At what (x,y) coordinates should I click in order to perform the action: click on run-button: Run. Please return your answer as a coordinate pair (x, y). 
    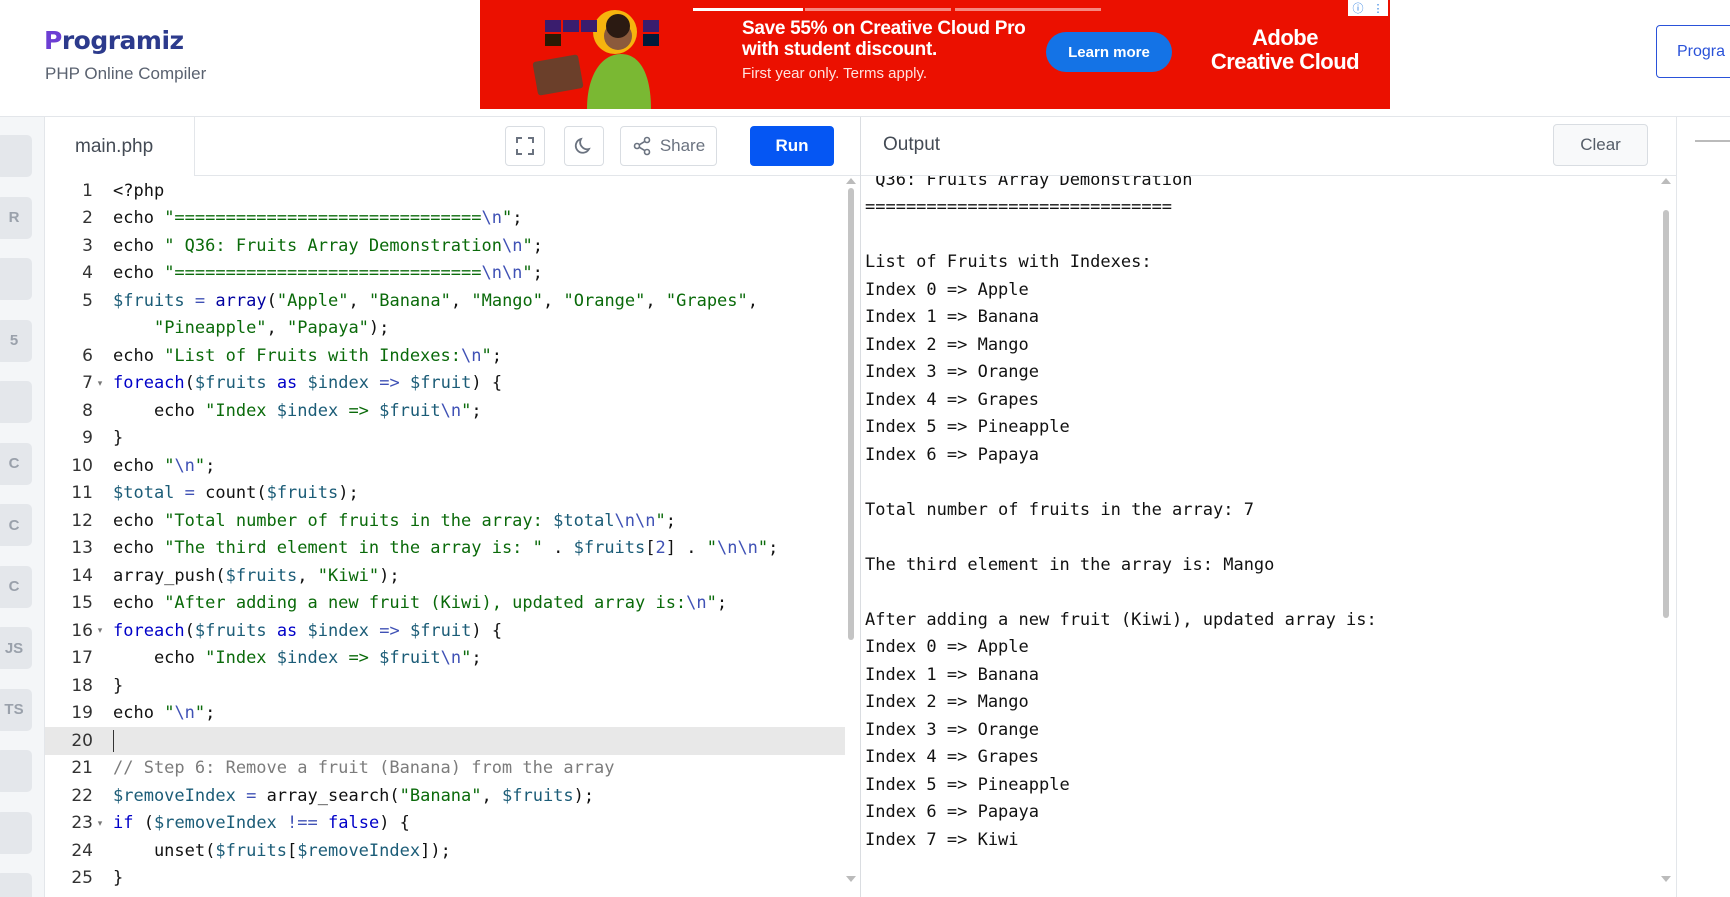
    Looking at the image, I should click on (792, 146).